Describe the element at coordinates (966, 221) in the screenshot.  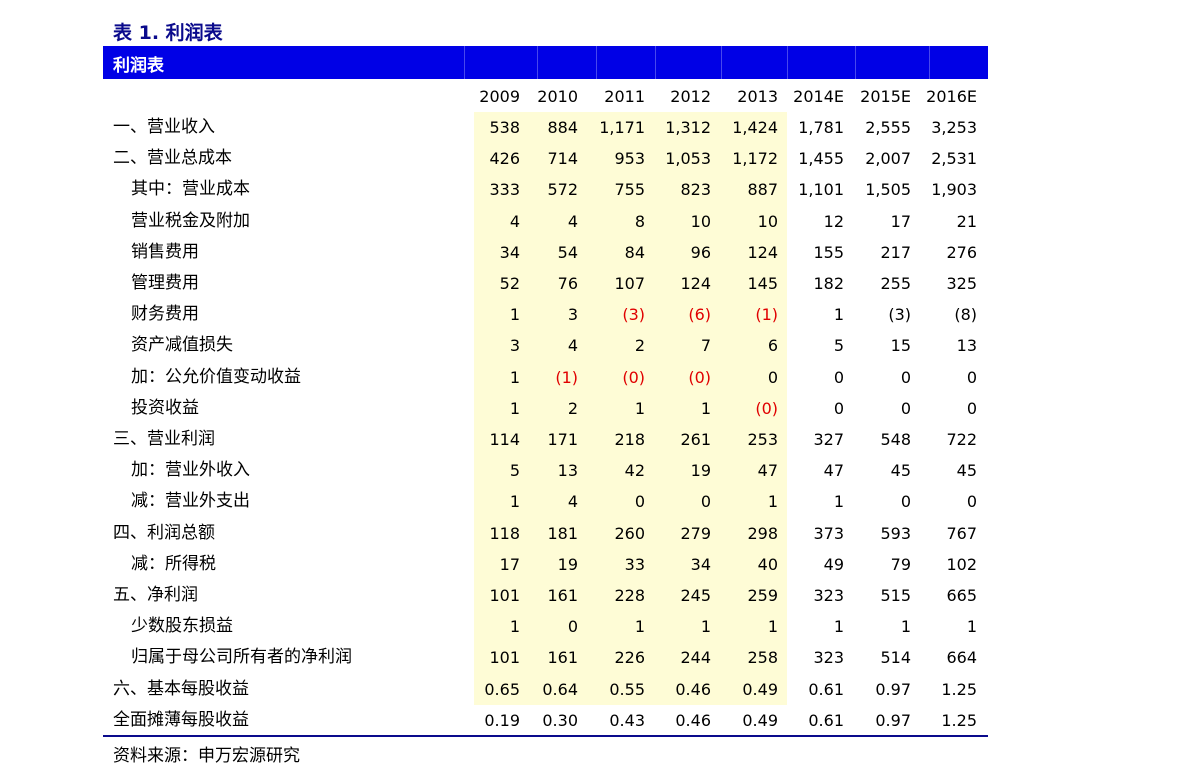
I see `value-cell: 21` at that location.